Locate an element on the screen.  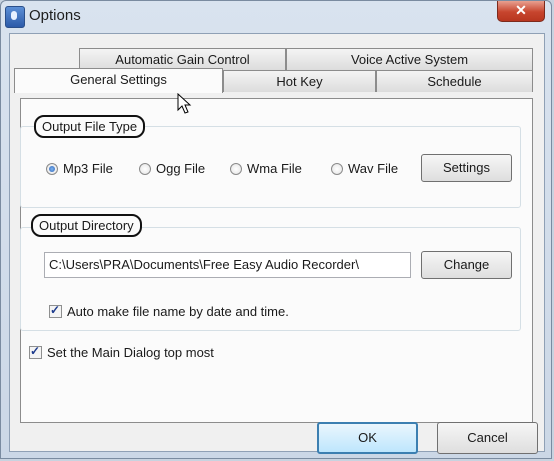
tab-label: Hot Key is located at coordinates (299, 81).